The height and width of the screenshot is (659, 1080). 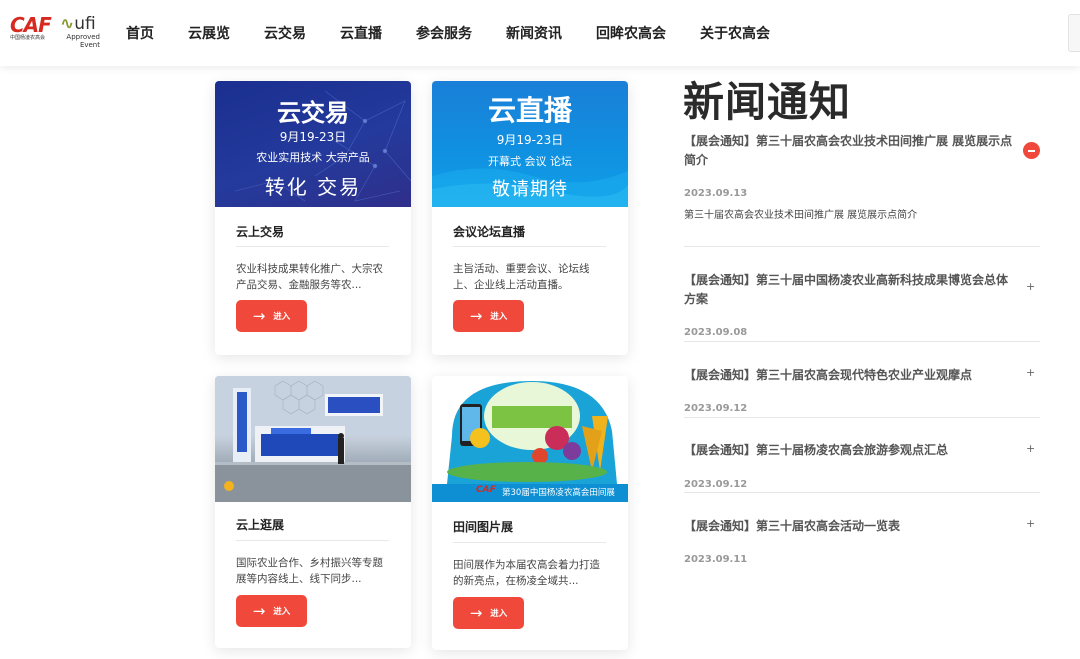 What do you see at coordinates (1031, 150) in the screenshot?
I see `collapse-icon` at bounding box center [1031, 150].